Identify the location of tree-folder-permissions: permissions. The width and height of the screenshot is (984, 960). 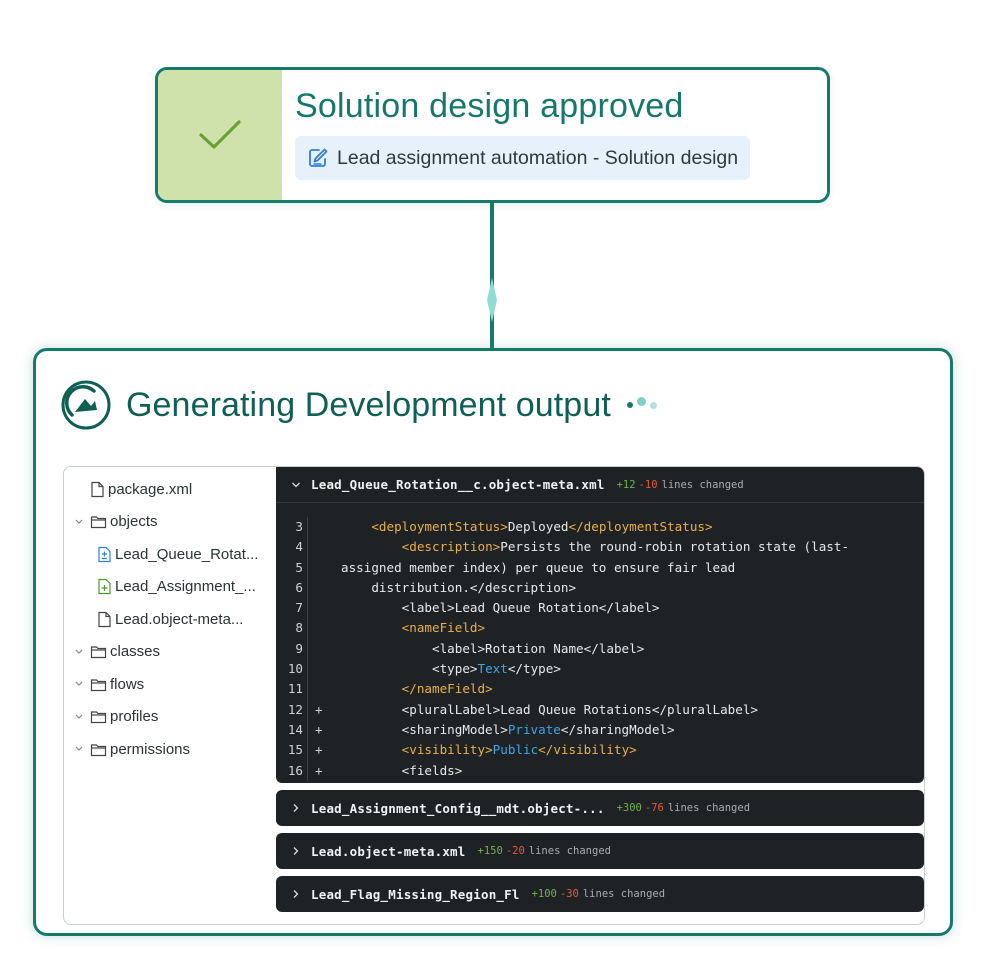
(170, 749).